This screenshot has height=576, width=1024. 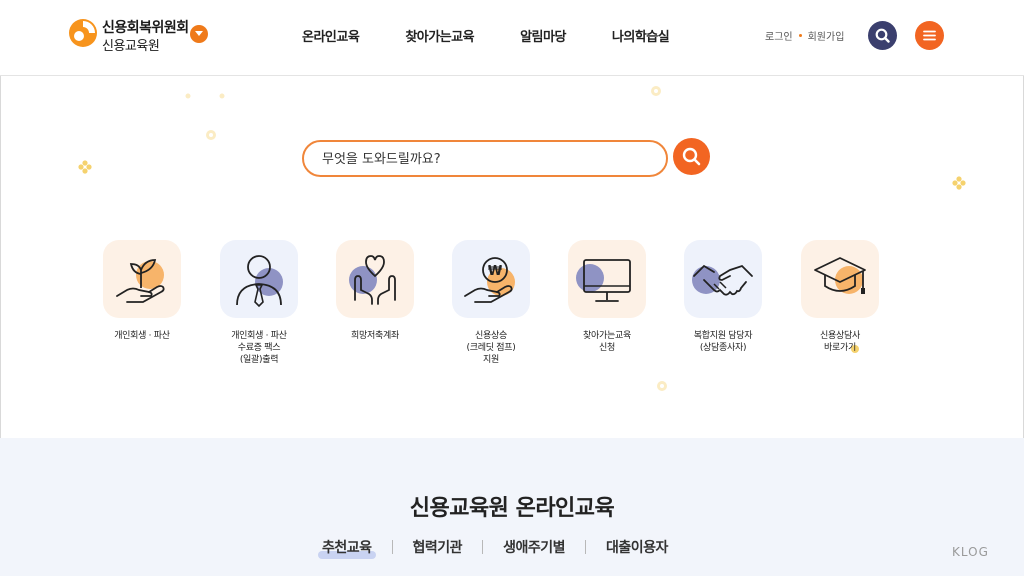 I want to click on handshake-icon, so click(x=722, y=280).